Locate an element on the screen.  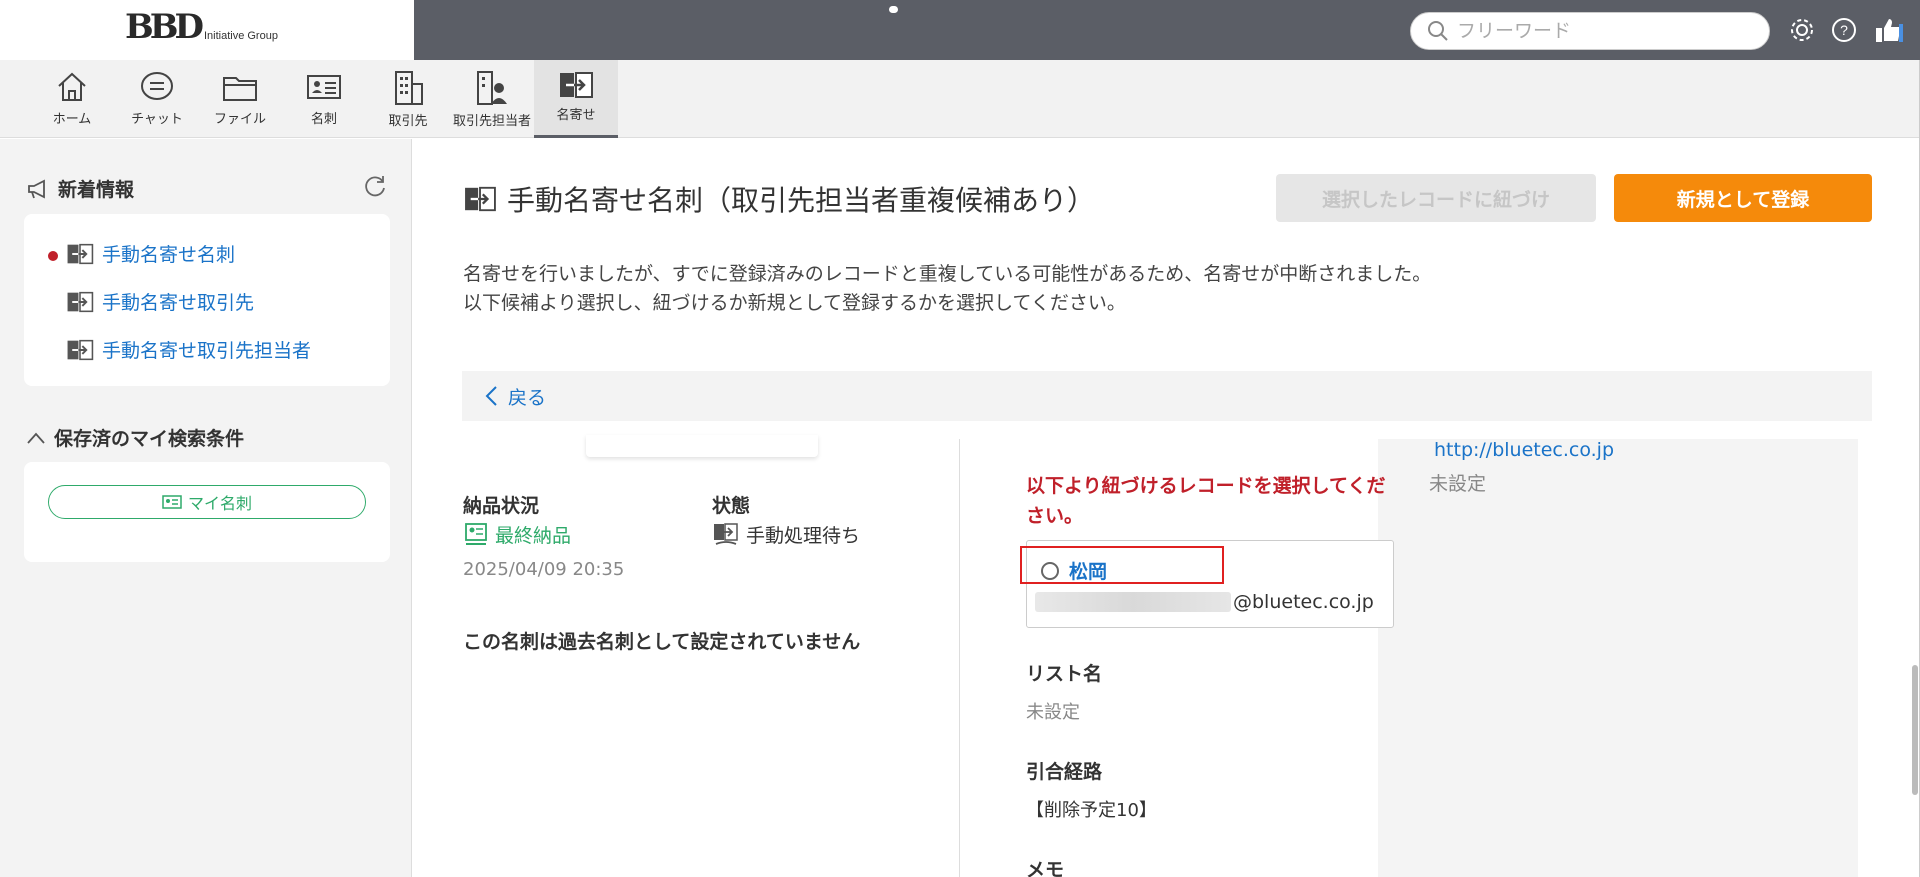
referral-label: 引合経路 is located at coordinates (1064, 772).